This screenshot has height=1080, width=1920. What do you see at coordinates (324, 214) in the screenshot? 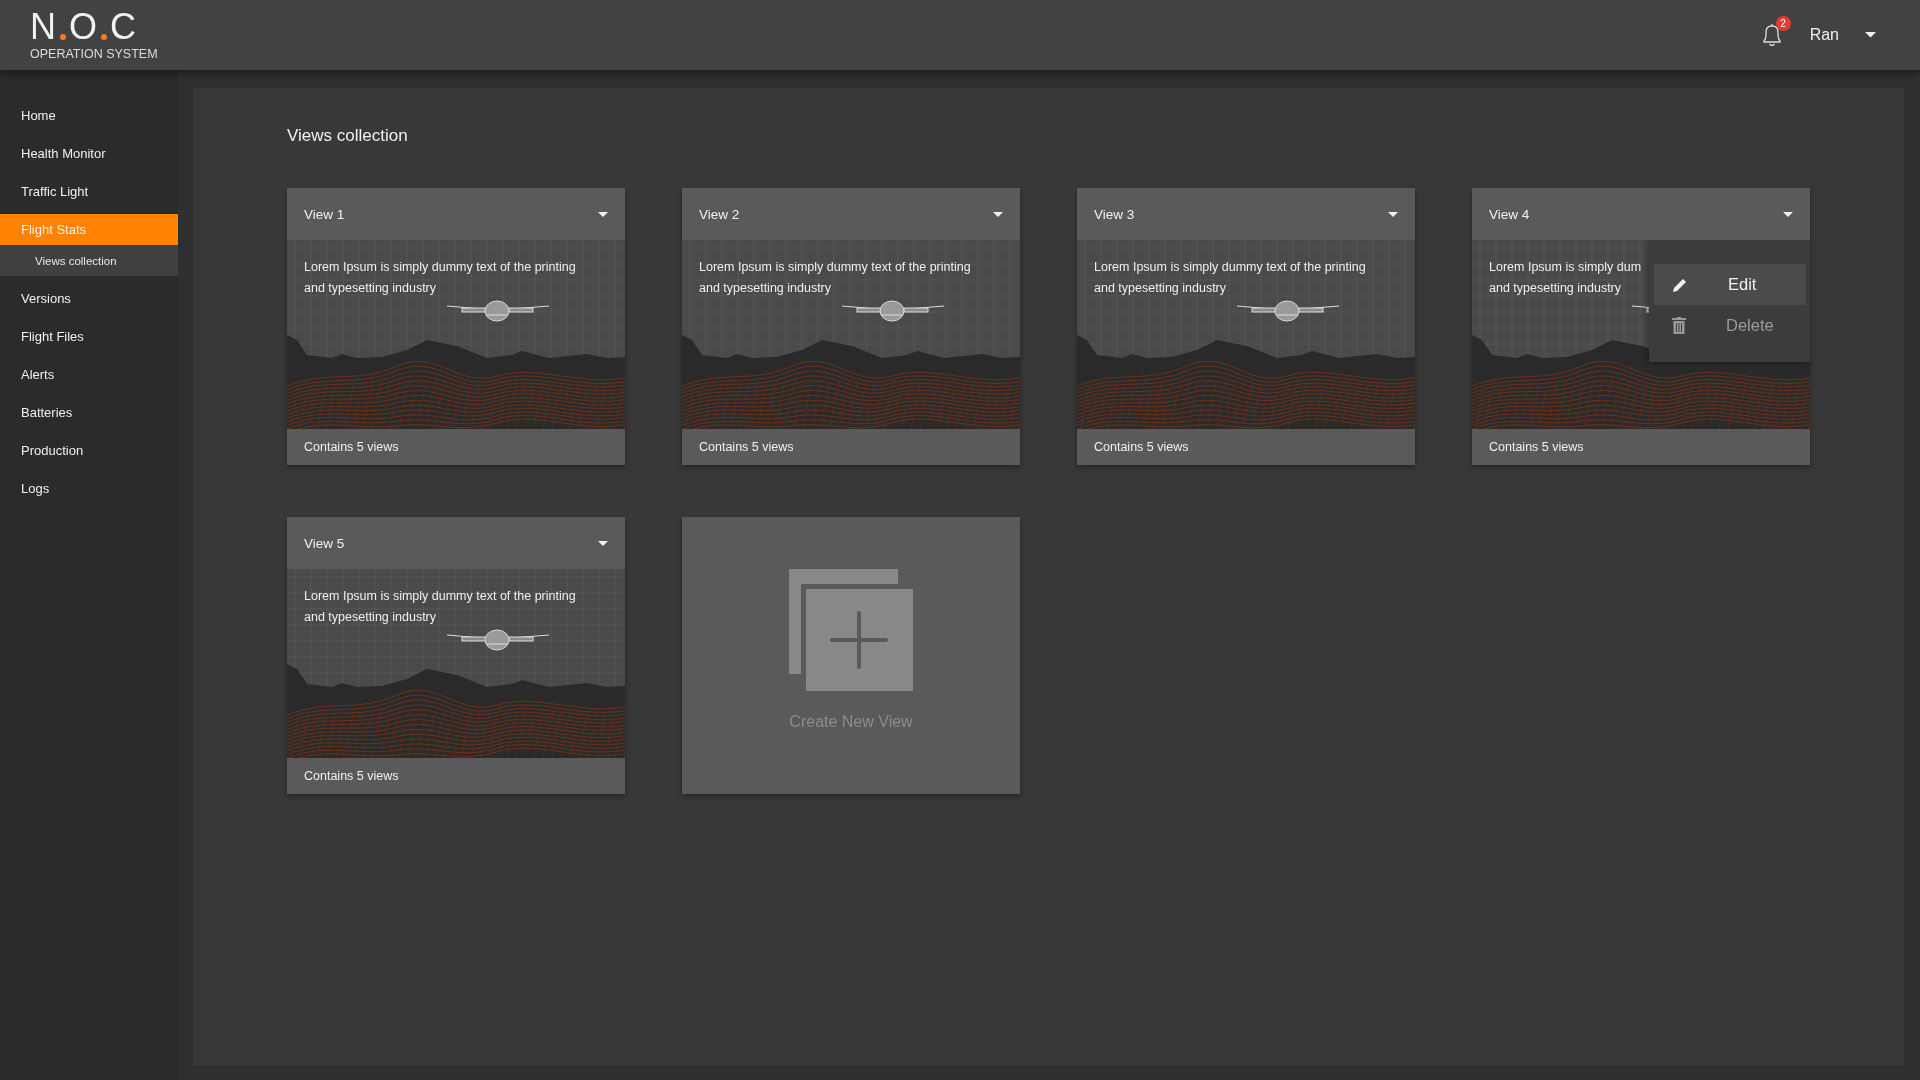
I see `card-title: View 1` at bounding box center [324, 214].